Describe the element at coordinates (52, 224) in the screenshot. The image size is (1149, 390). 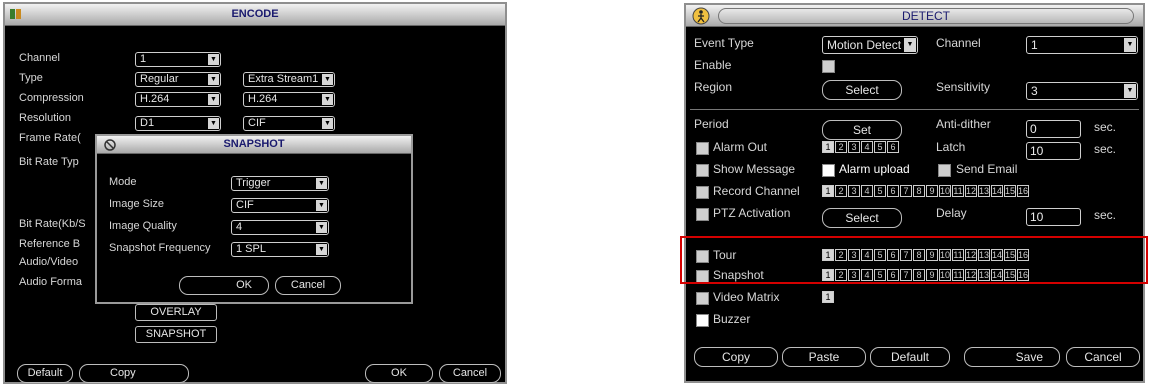
I see `bit-rate-label: Bit Rate(Kb/S` at that location.